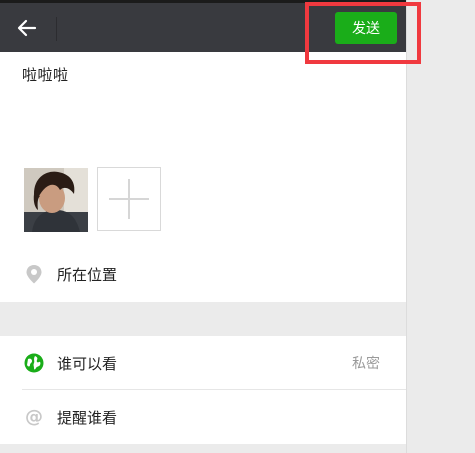 Image resolution: width=475 pixels, height=453 pixels. I want to click on bottom-divider, so click(203, 448).